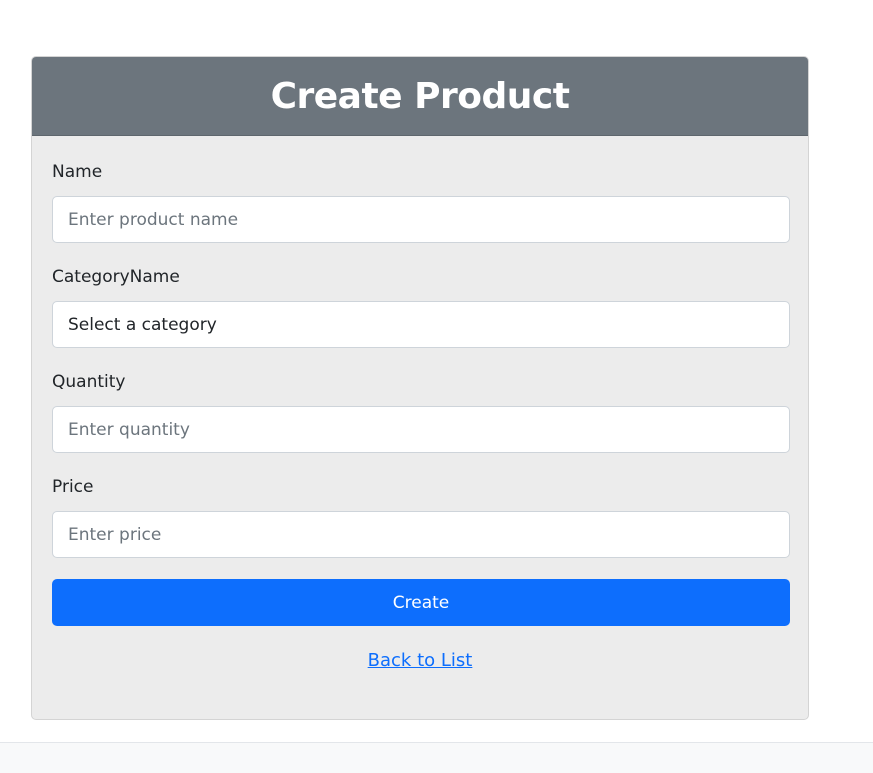 The image size is (873, 773). Describe the element at coordinates (142, 324) in the screenshot. I see `category-selected-value: Select a category` at that location.